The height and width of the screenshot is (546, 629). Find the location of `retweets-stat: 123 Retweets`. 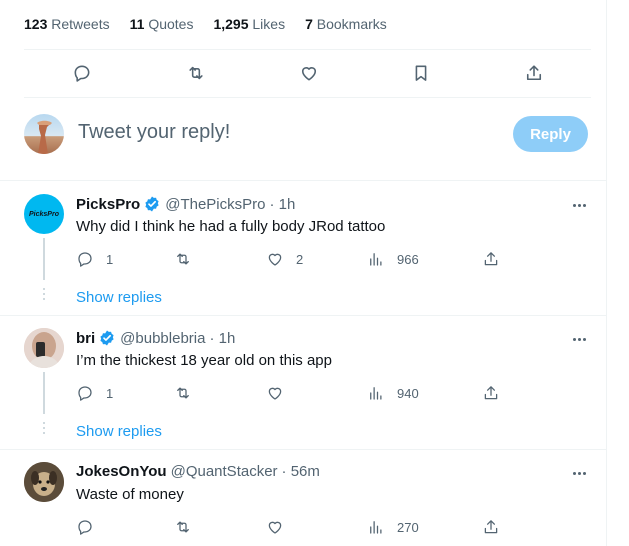

retweets-stat: 123 Retweets is located at coordinates (67, 24).